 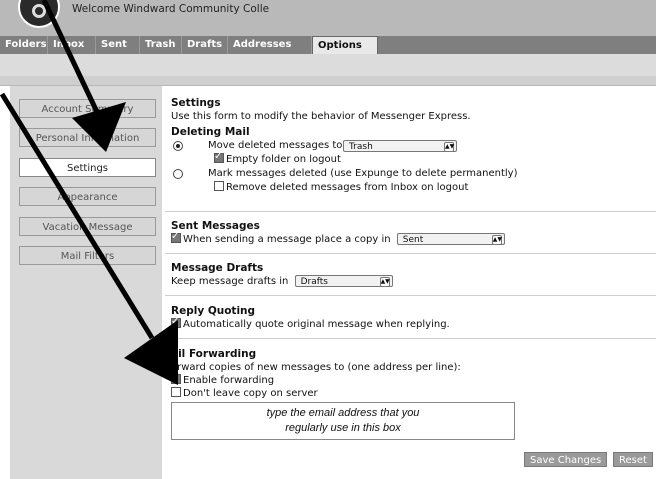 I want to click on tab-drafts: Drafts, so click(x=205, y=45).